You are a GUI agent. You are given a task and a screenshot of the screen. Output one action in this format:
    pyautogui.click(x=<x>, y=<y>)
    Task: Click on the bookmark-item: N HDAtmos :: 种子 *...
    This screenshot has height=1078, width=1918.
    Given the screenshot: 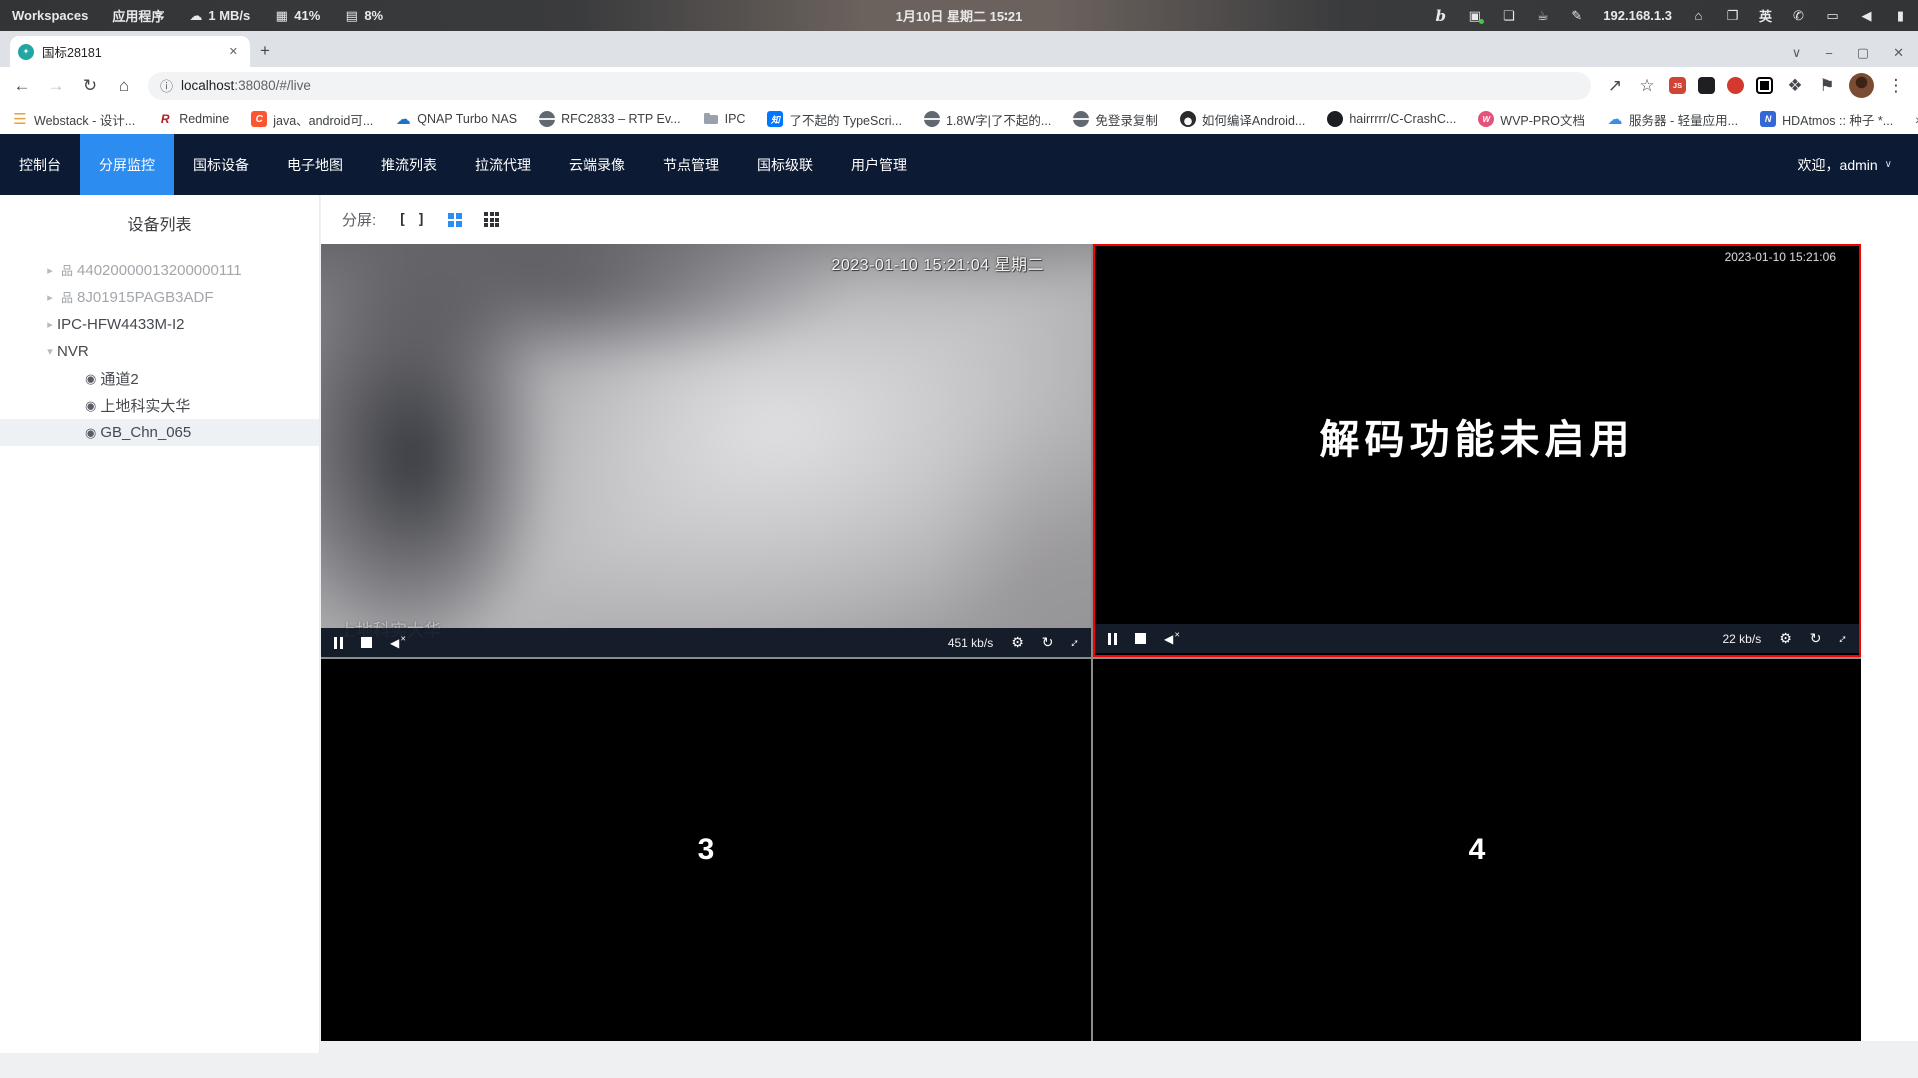 What is the action you would take?
    pyautogui.click(x=1826, y=119)
    